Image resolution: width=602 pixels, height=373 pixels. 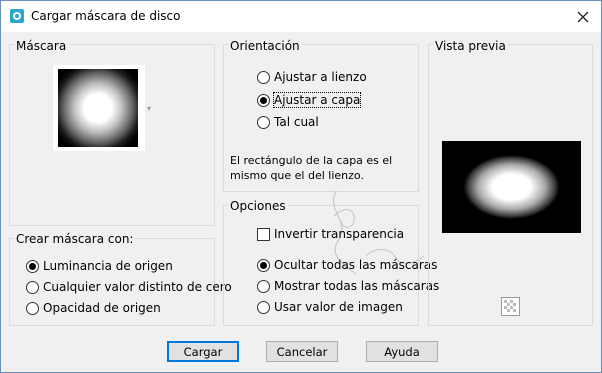 I want to click on mask-image, so click(x=98, y=108).